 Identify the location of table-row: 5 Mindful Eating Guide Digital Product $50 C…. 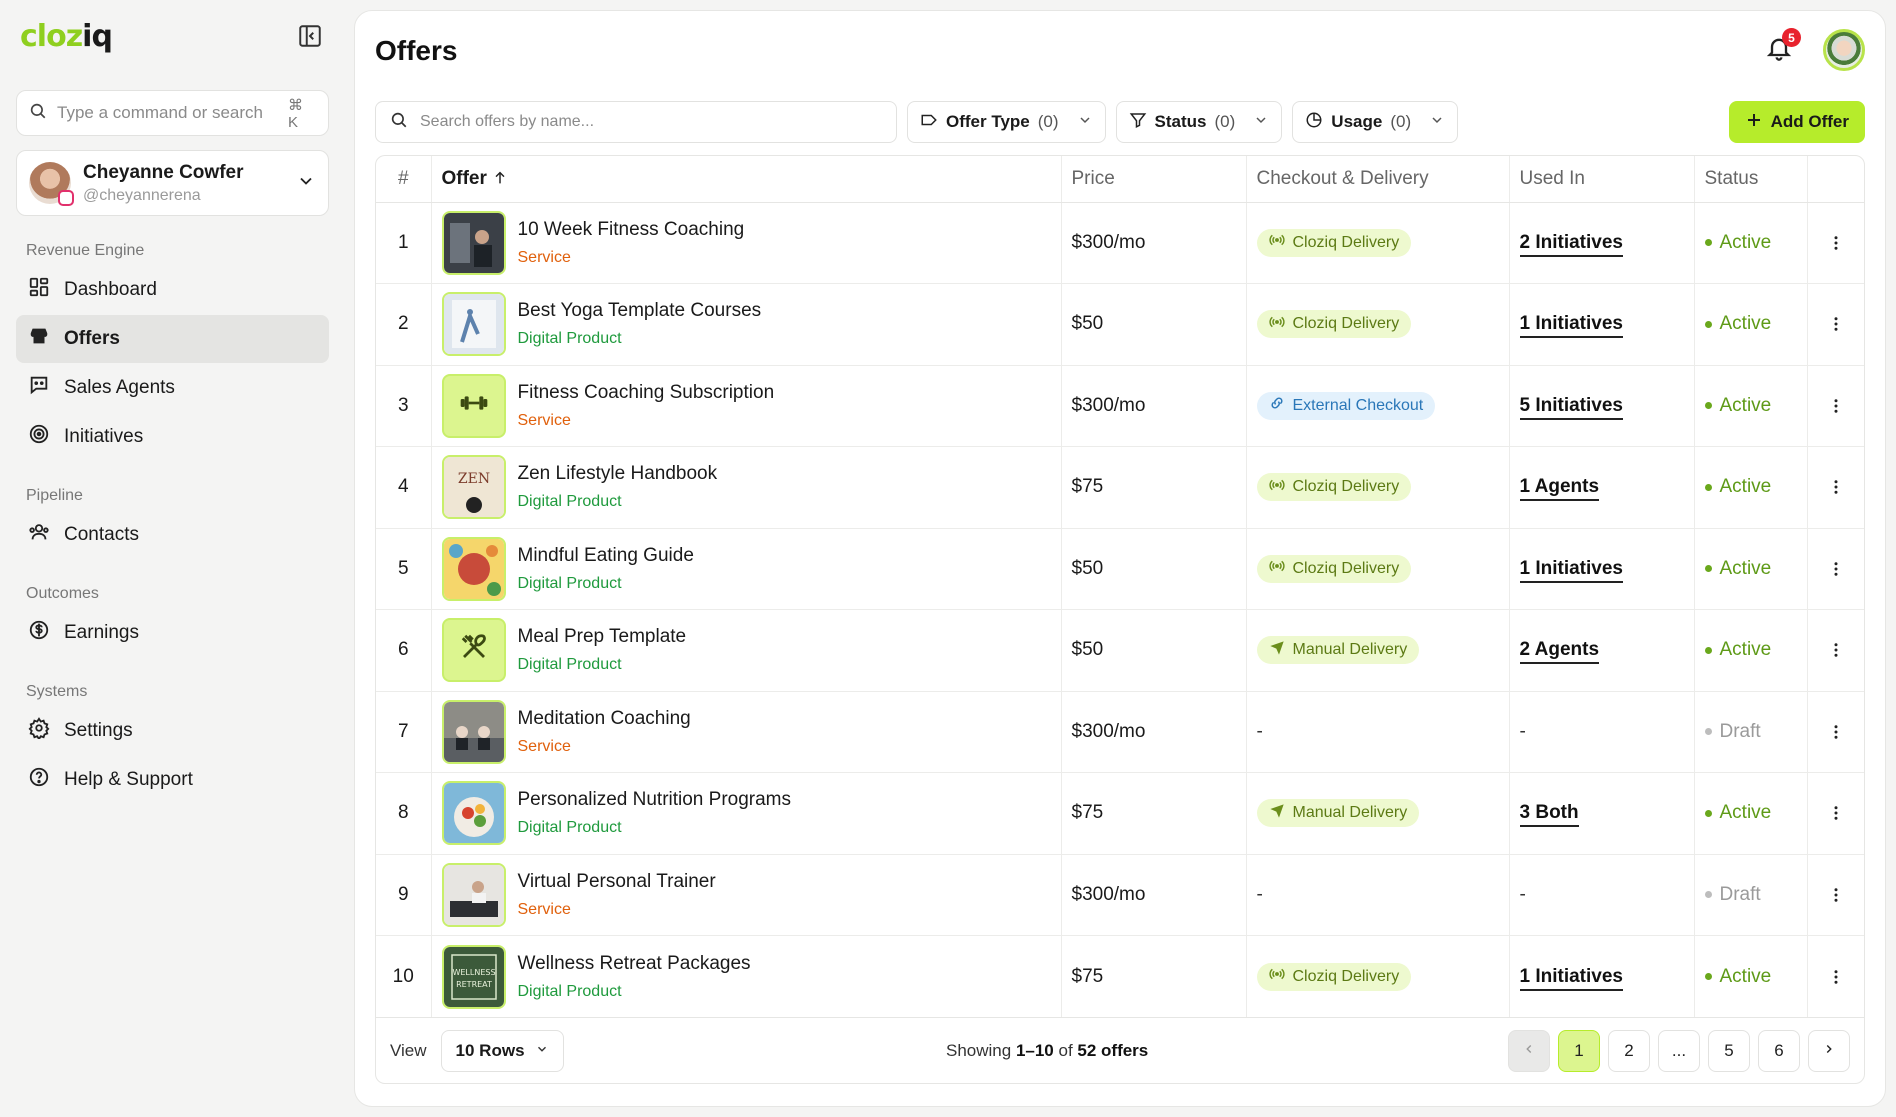
(1120, 569).